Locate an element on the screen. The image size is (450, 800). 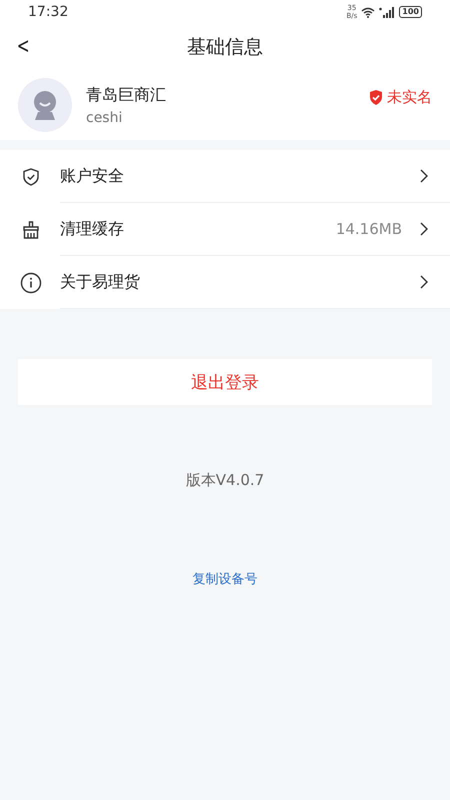
verification-status: 未实名 is located at coordinates (409, 97).